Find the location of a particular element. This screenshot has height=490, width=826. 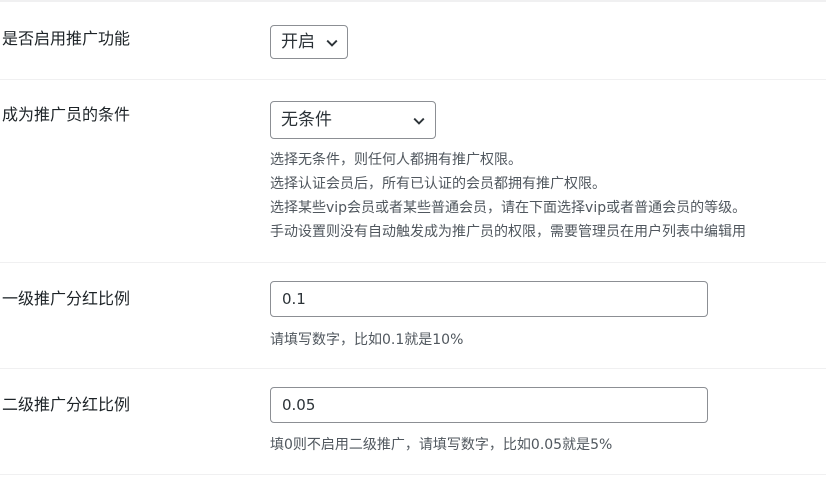

description-line: 选择某些vip会员或者某些普通会员，请在下面选择vip或者普通会员的等级。 is located at coordinates (508, 208).